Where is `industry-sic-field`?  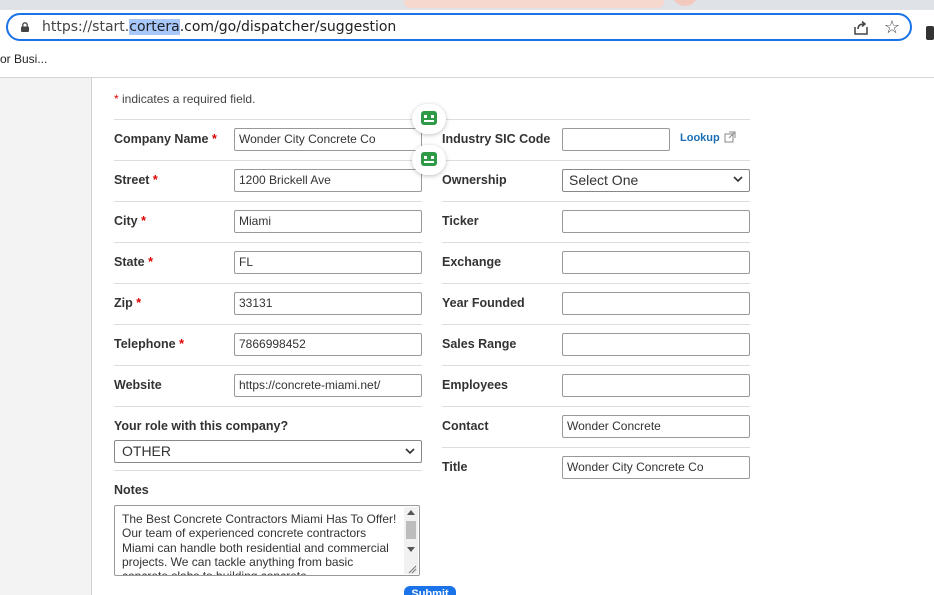 industry-sic-field is located at coordinates (616, 139).